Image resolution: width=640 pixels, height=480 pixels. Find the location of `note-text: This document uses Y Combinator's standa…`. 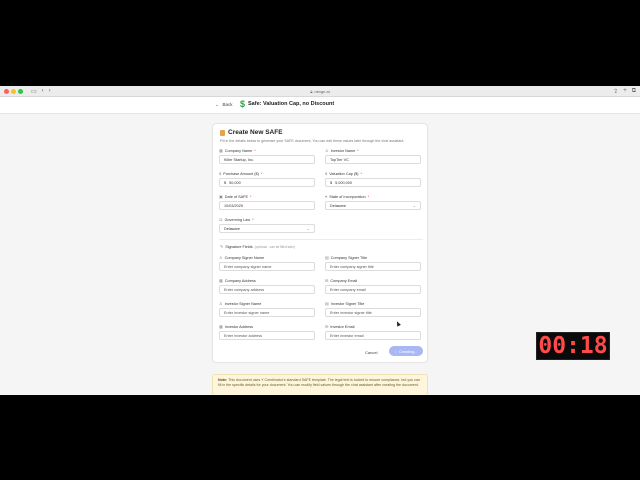

note-text: This document uses Y Combinator's standa… is located at coordinates (319, 382).